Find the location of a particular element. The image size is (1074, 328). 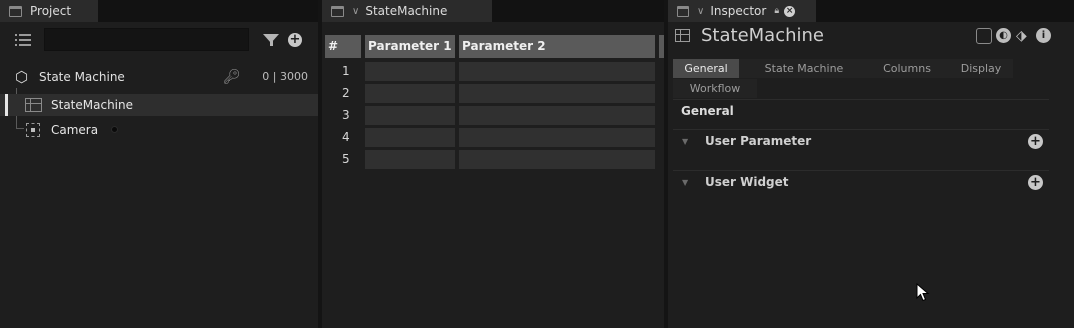

tree-item-statemachine: StateMachine is located at coordinates (159, 105).